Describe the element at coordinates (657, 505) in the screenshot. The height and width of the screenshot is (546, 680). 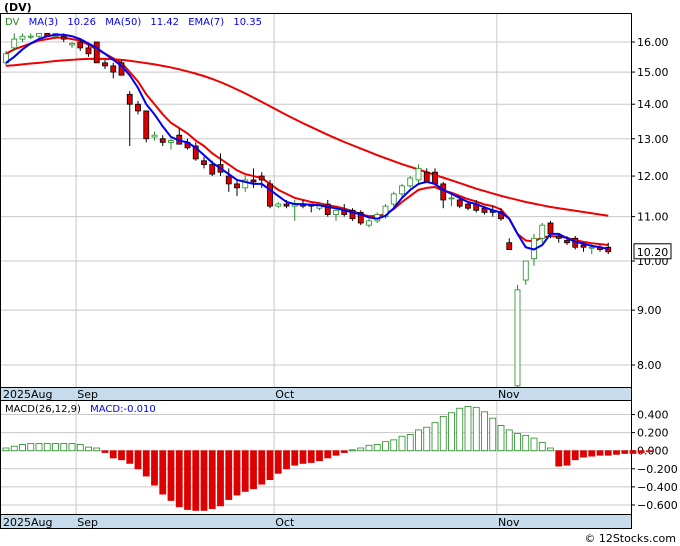
I see `macd-tick-label: −0.600` at that location.